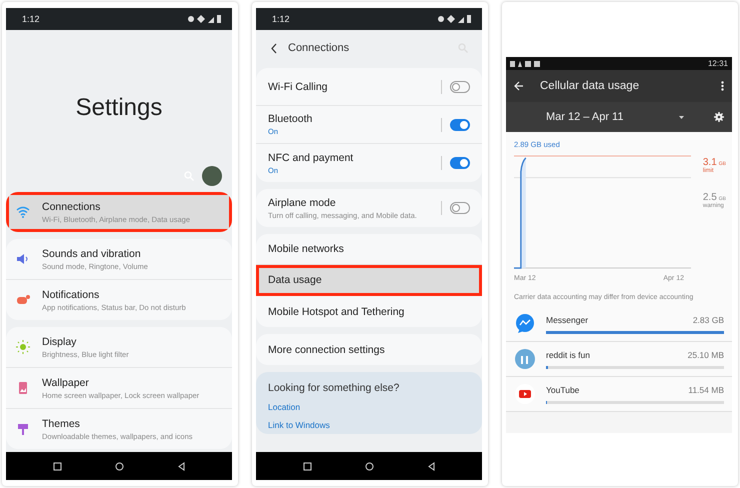  What do you see at coordinates (23, 300) in the screenshot?
I see `notification-icon` at bounding box center [23, 300].